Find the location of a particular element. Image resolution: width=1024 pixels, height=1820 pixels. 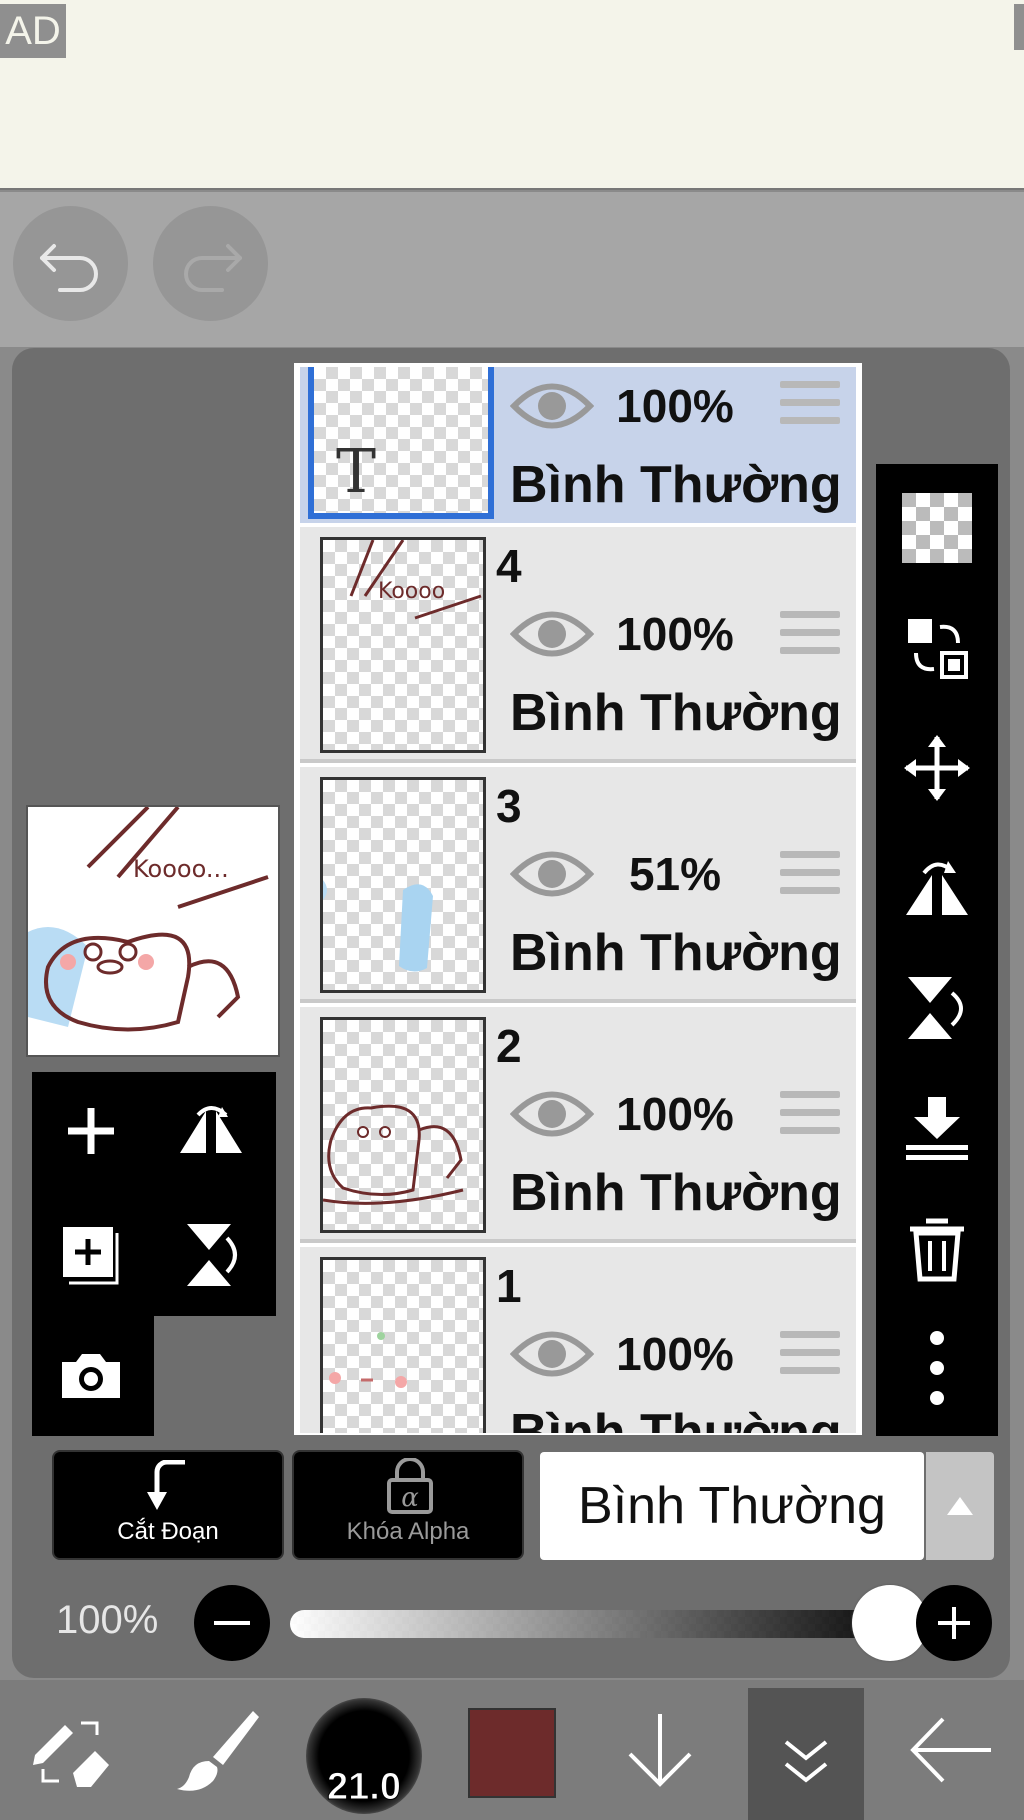

triangle-up-icon is located at coordinates (960, 1506).